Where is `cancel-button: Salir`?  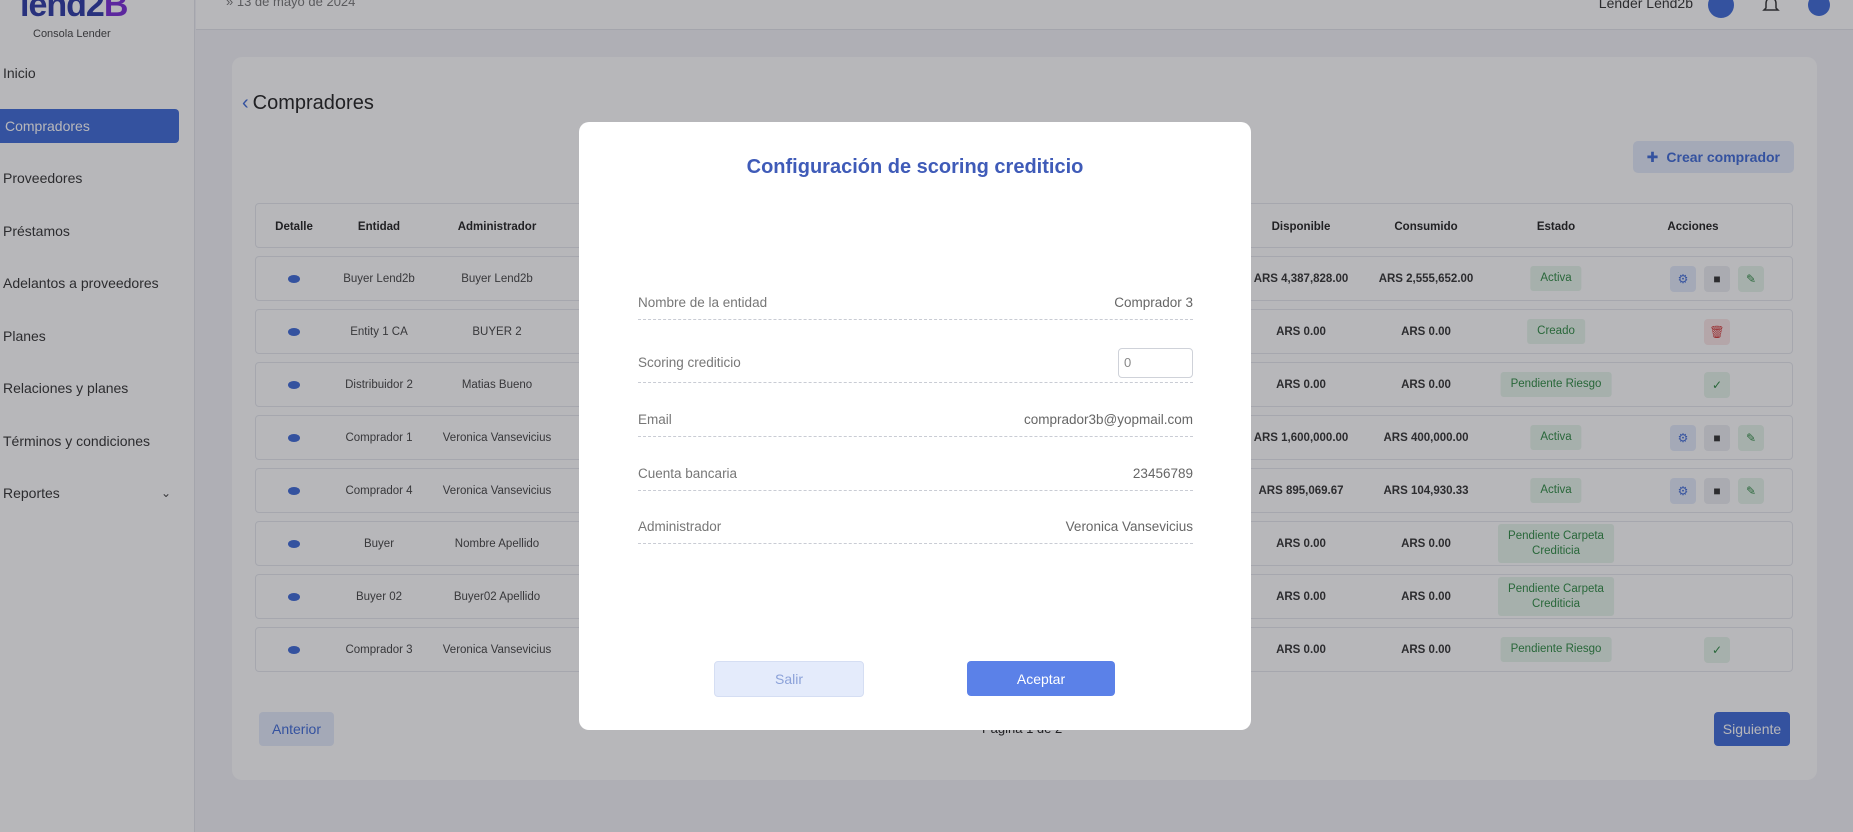 cancel-button: Salir is located at coordinates (789, 679).